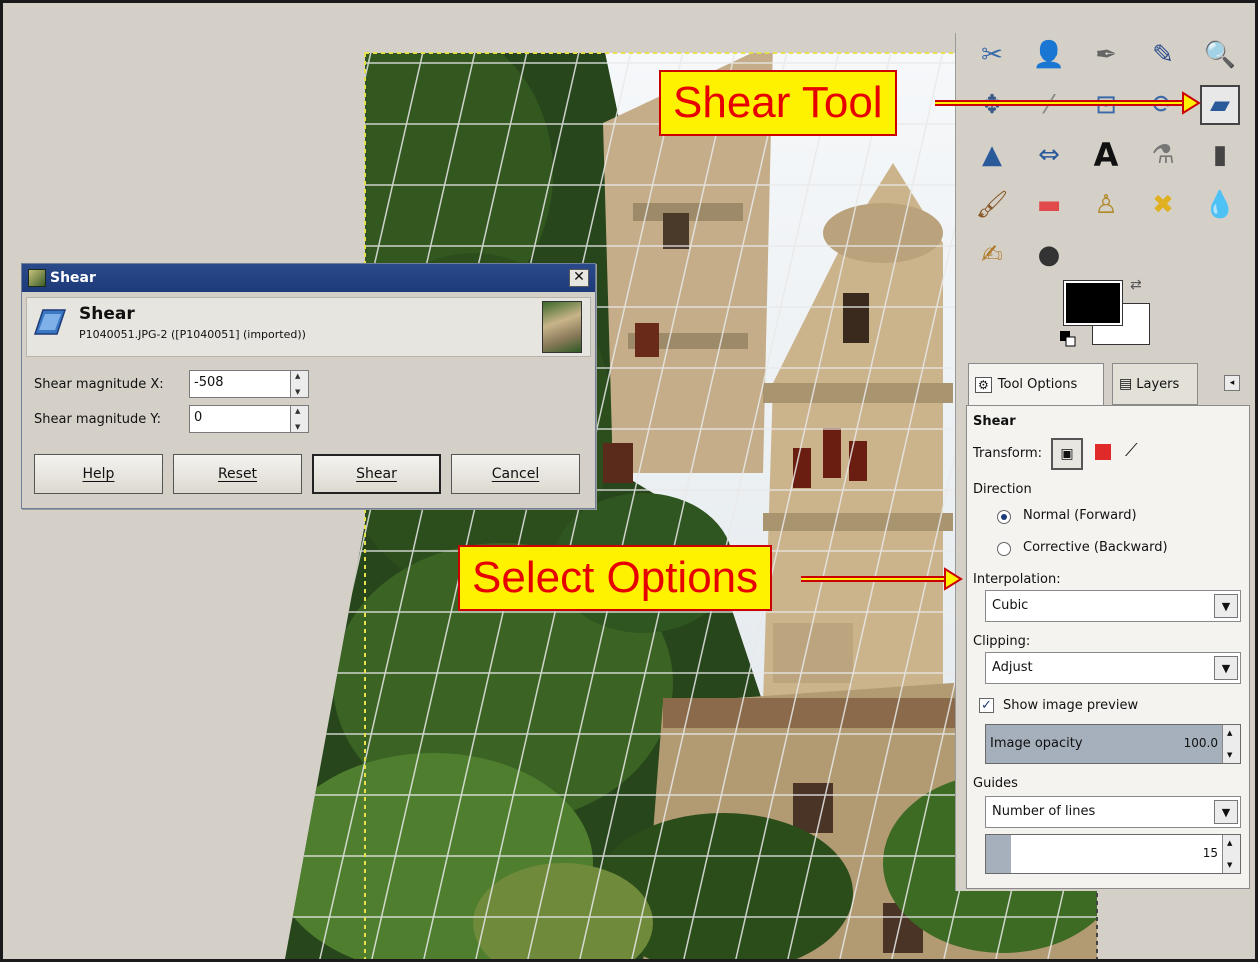  Describe the element at coordinates (300, 419) in the screenshot. I see `shear-y-spinner` at that location.